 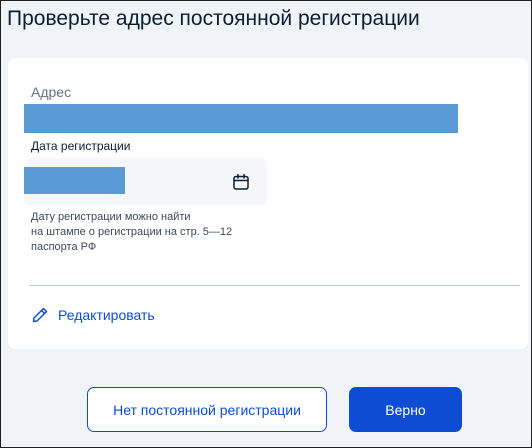 I want to click on confirm-button: Верно, so click(x=405, y=409).